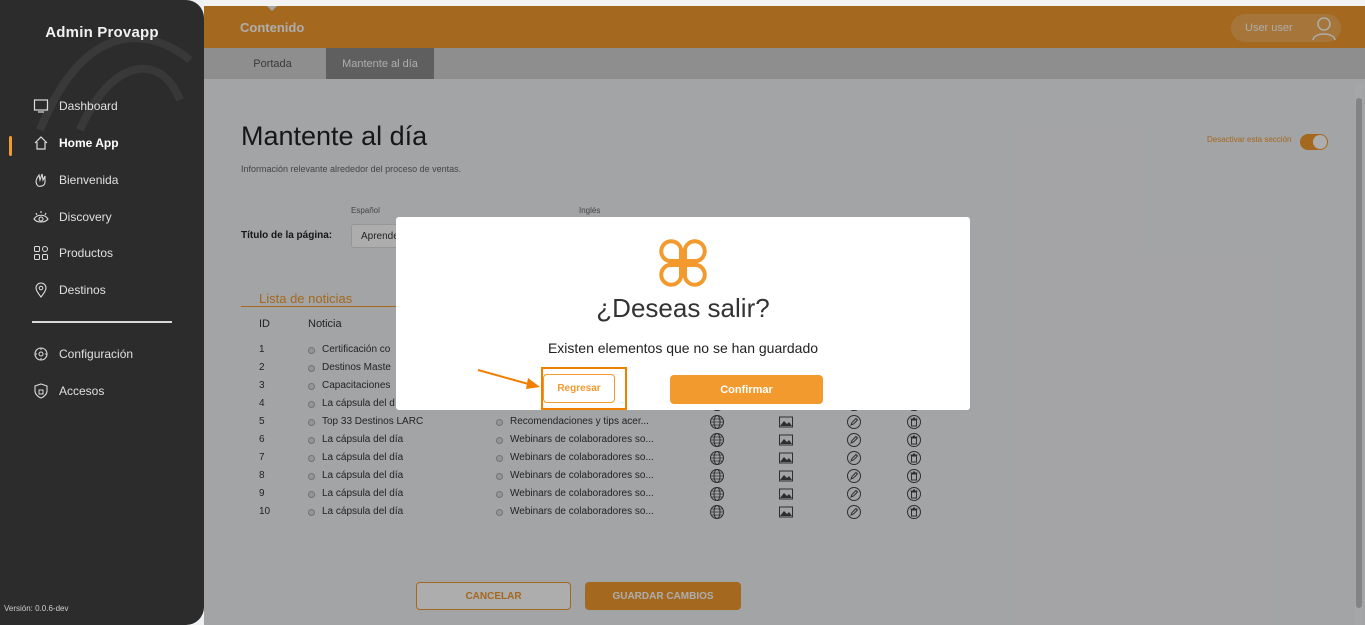 This screenshot has width=1365, height=625. Describe the element at coordinates (89, 143) in the screenshot. I see `sidebar-item-label: Home App` at that location.